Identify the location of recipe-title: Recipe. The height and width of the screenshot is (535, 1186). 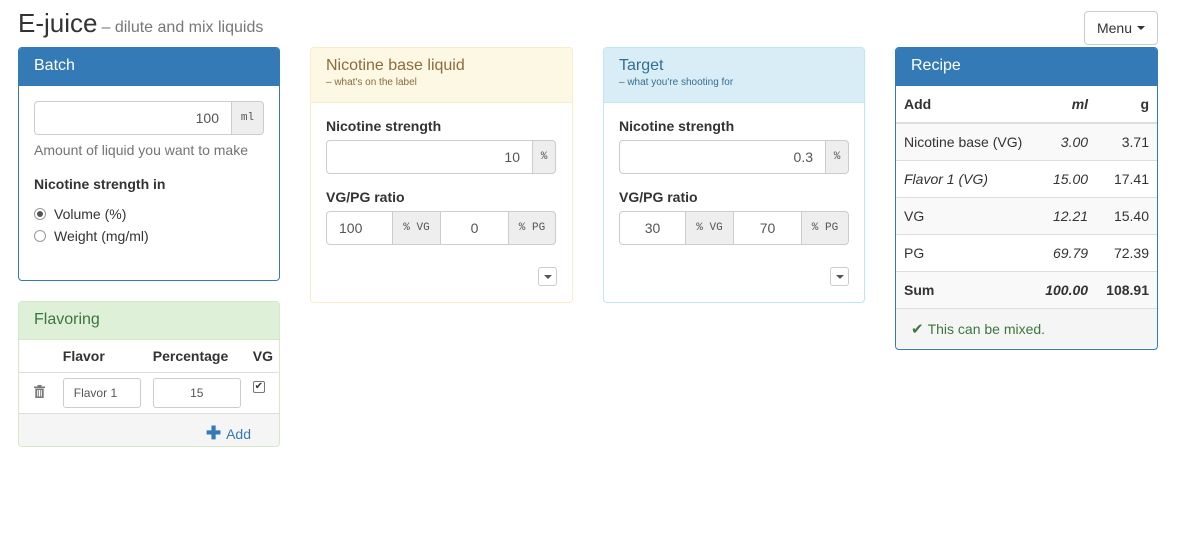
(936, 65).